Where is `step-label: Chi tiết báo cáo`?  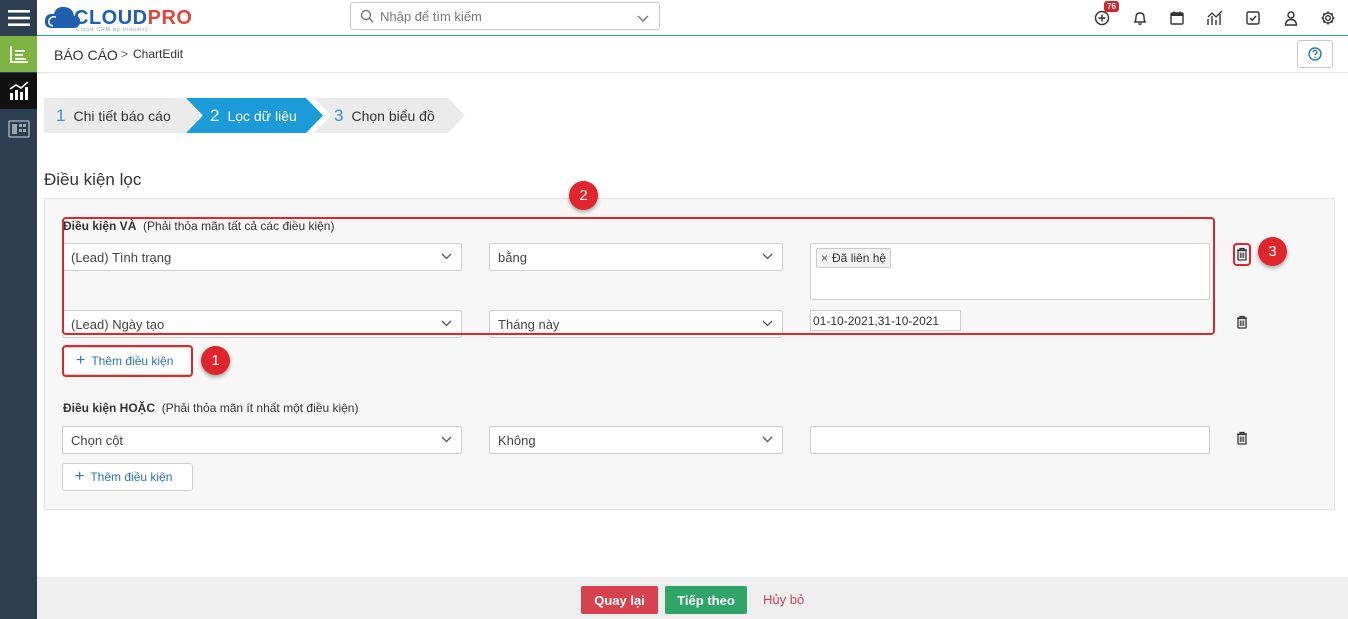 step-label: Chi tiết báo cáo is located at coordinates (122, 115).